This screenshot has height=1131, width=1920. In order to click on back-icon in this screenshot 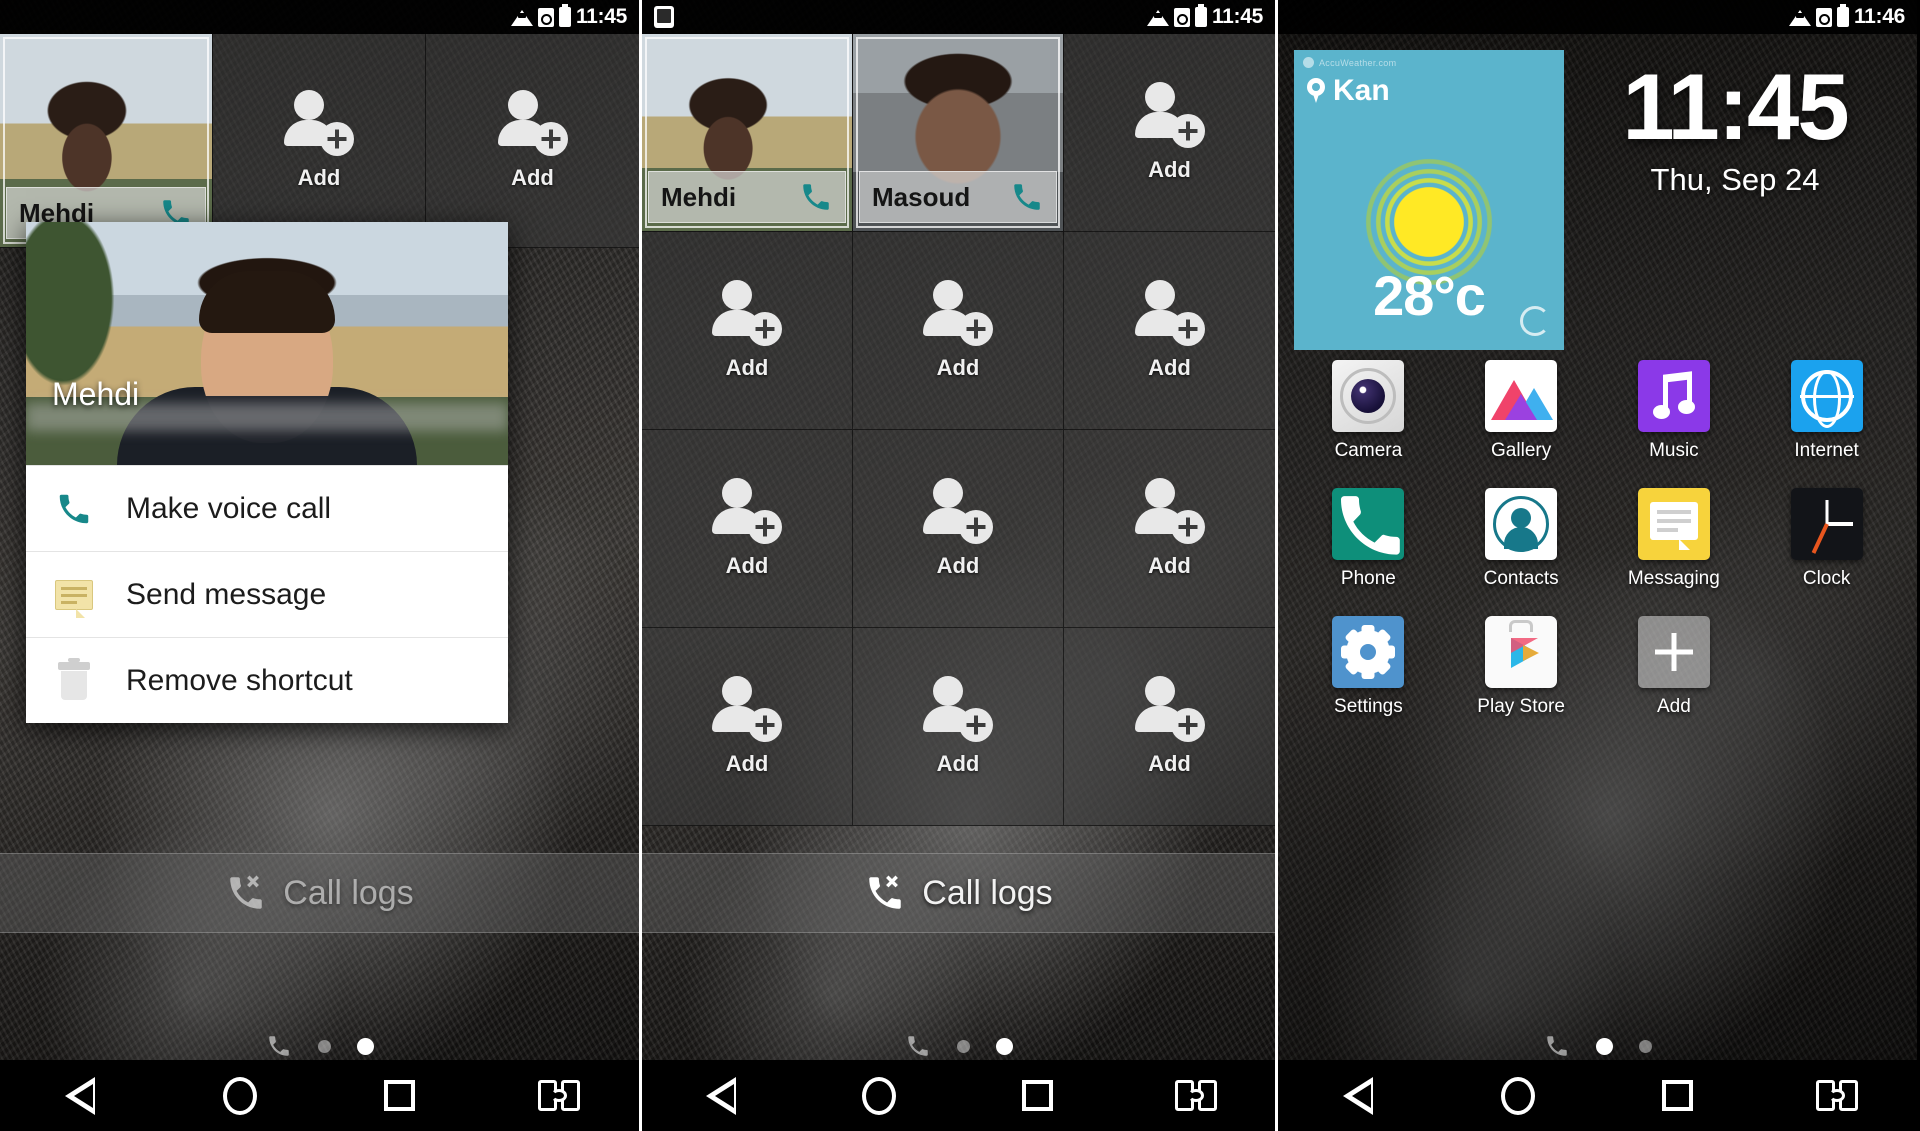, I will do `click(721, 1095)`.